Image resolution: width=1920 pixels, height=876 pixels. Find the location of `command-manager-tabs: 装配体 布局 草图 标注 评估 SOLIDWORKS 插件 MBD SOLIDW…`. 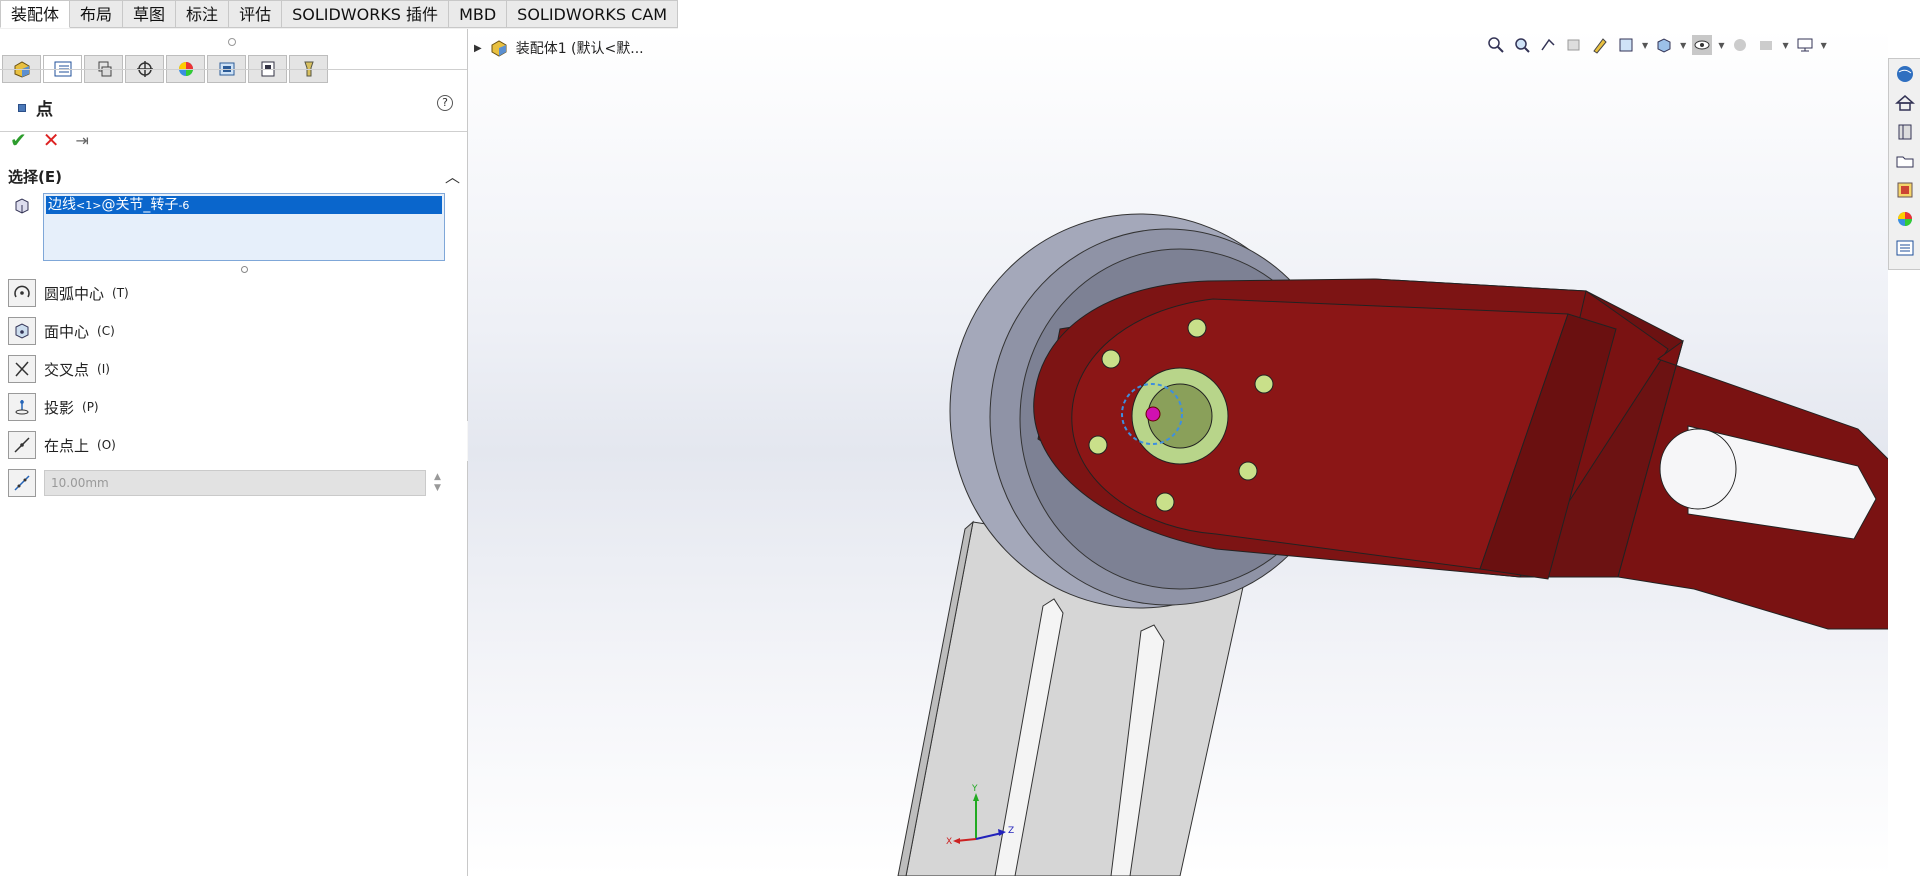

command-manager-tabs: 装配体 布局 草图 标注 评估 SOLIDWORKS 插件 MBD SOLIDW… is located at coordinates (339, 14).